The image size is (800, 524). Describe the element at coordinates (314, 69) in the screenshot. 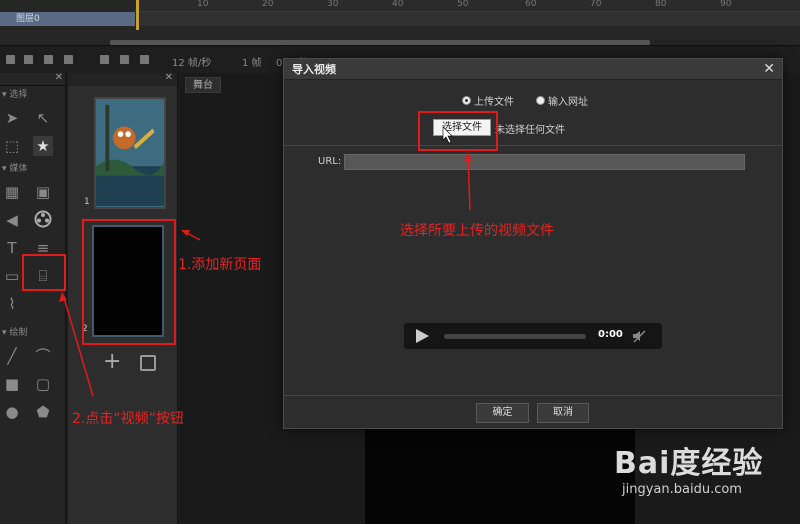

I see `dialog-title: 导入视频` at that location.